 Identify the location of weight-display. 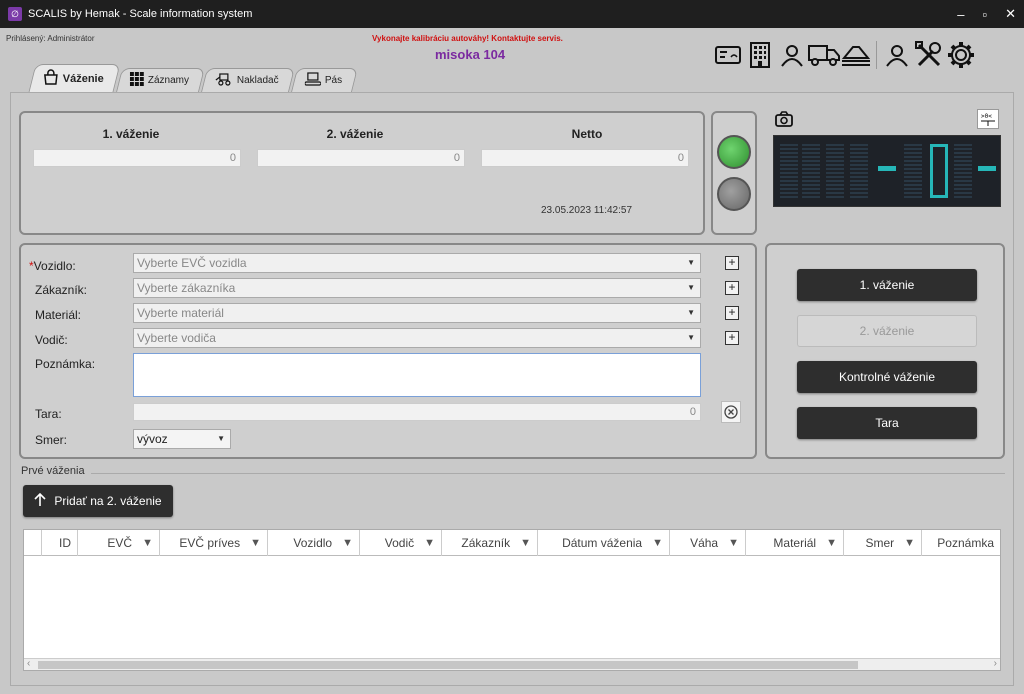
(887, 171).